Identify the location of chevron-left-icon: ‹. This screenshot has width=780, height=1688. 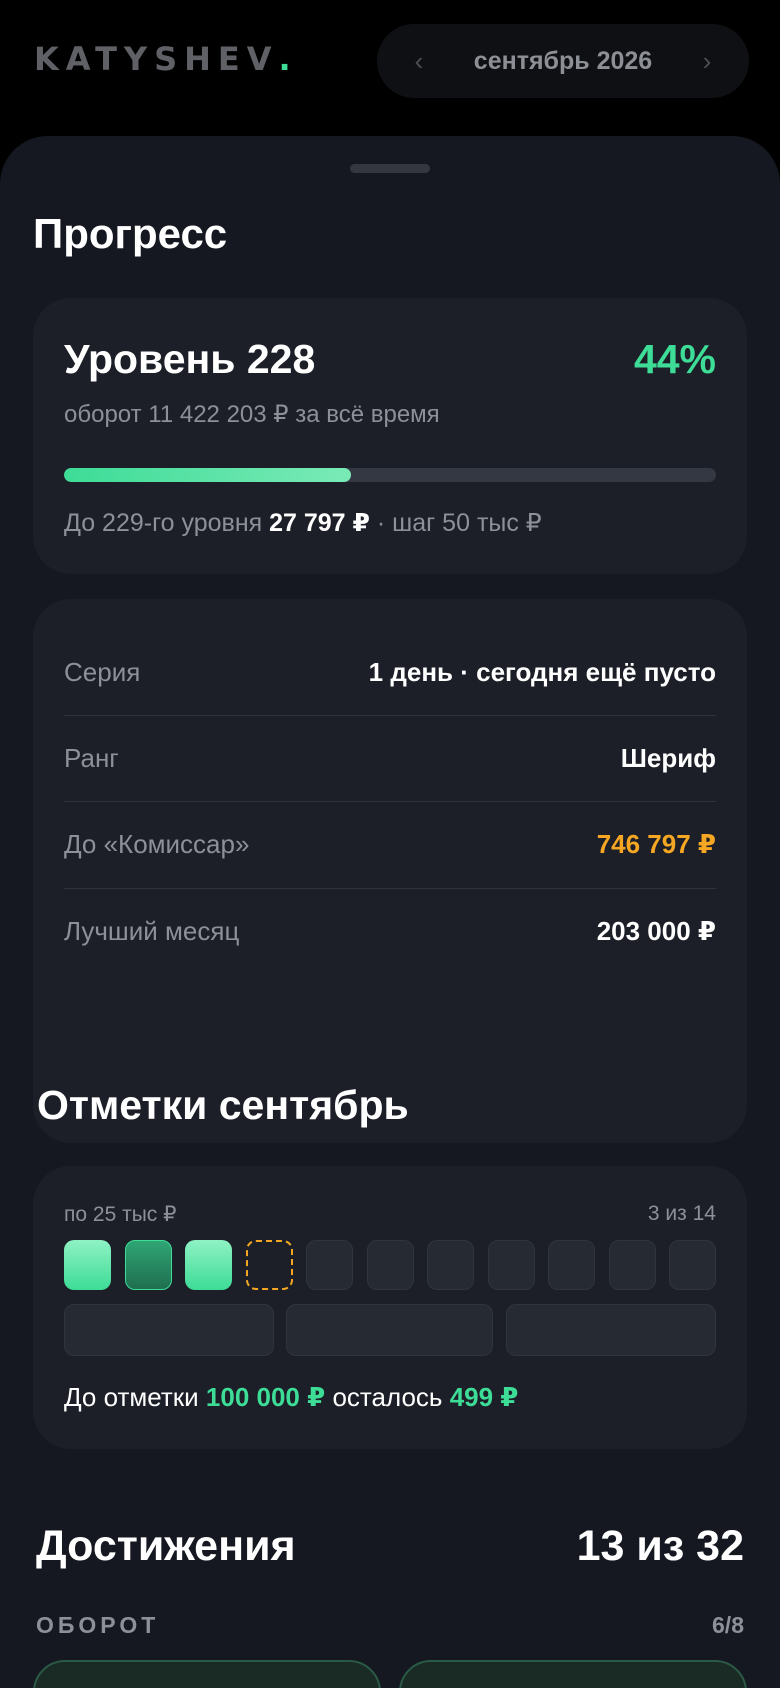
(419, 61).